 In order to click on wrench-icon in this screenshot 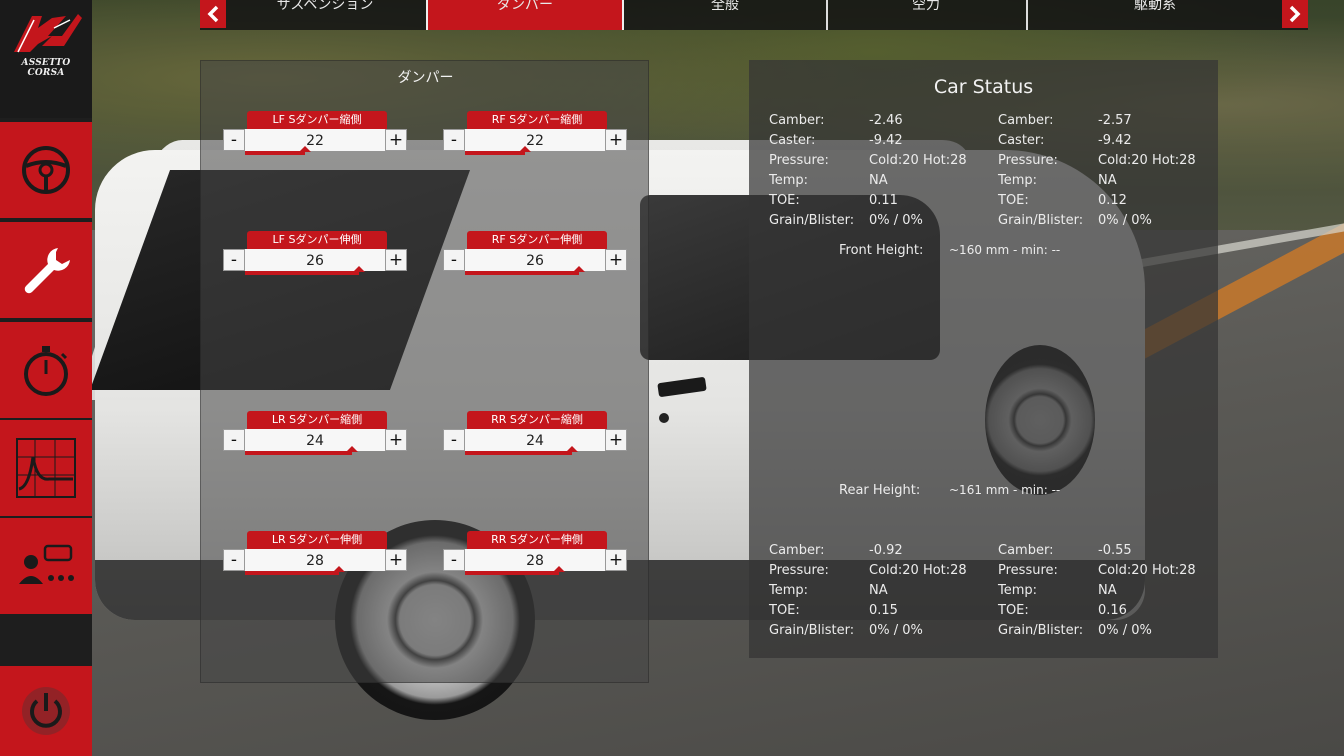, I will do `click(47, 271)`.